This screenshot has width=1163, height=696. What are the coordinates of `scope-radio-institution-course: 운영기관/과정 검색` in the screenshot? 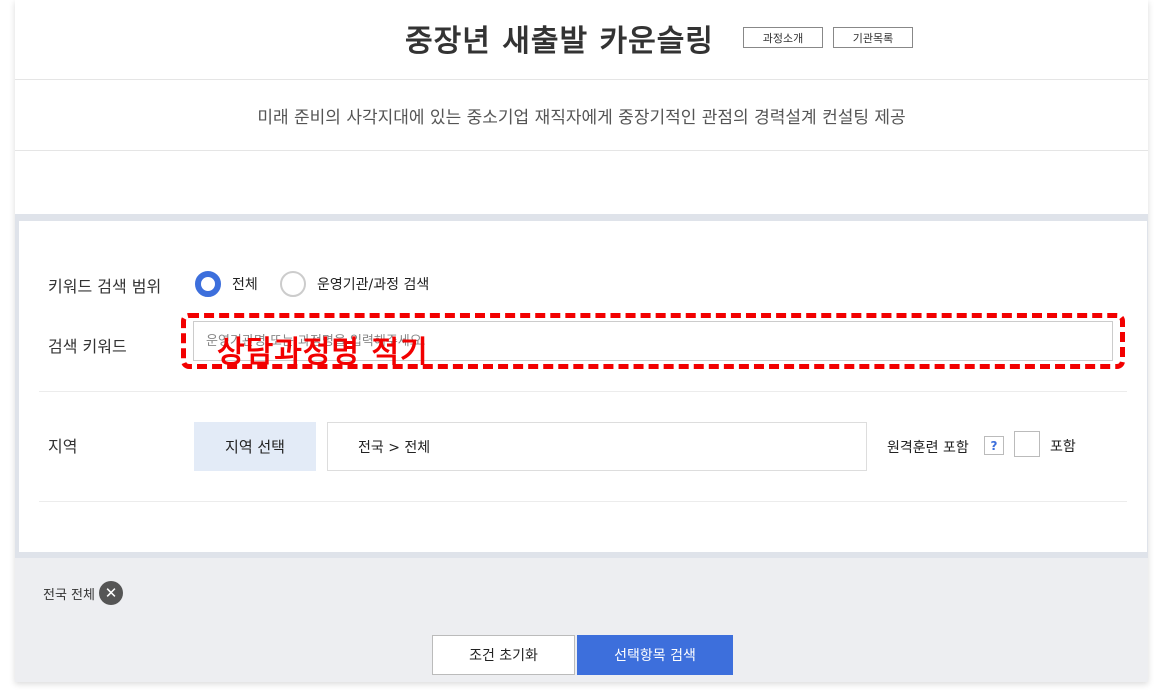 It's located at (354, 284).